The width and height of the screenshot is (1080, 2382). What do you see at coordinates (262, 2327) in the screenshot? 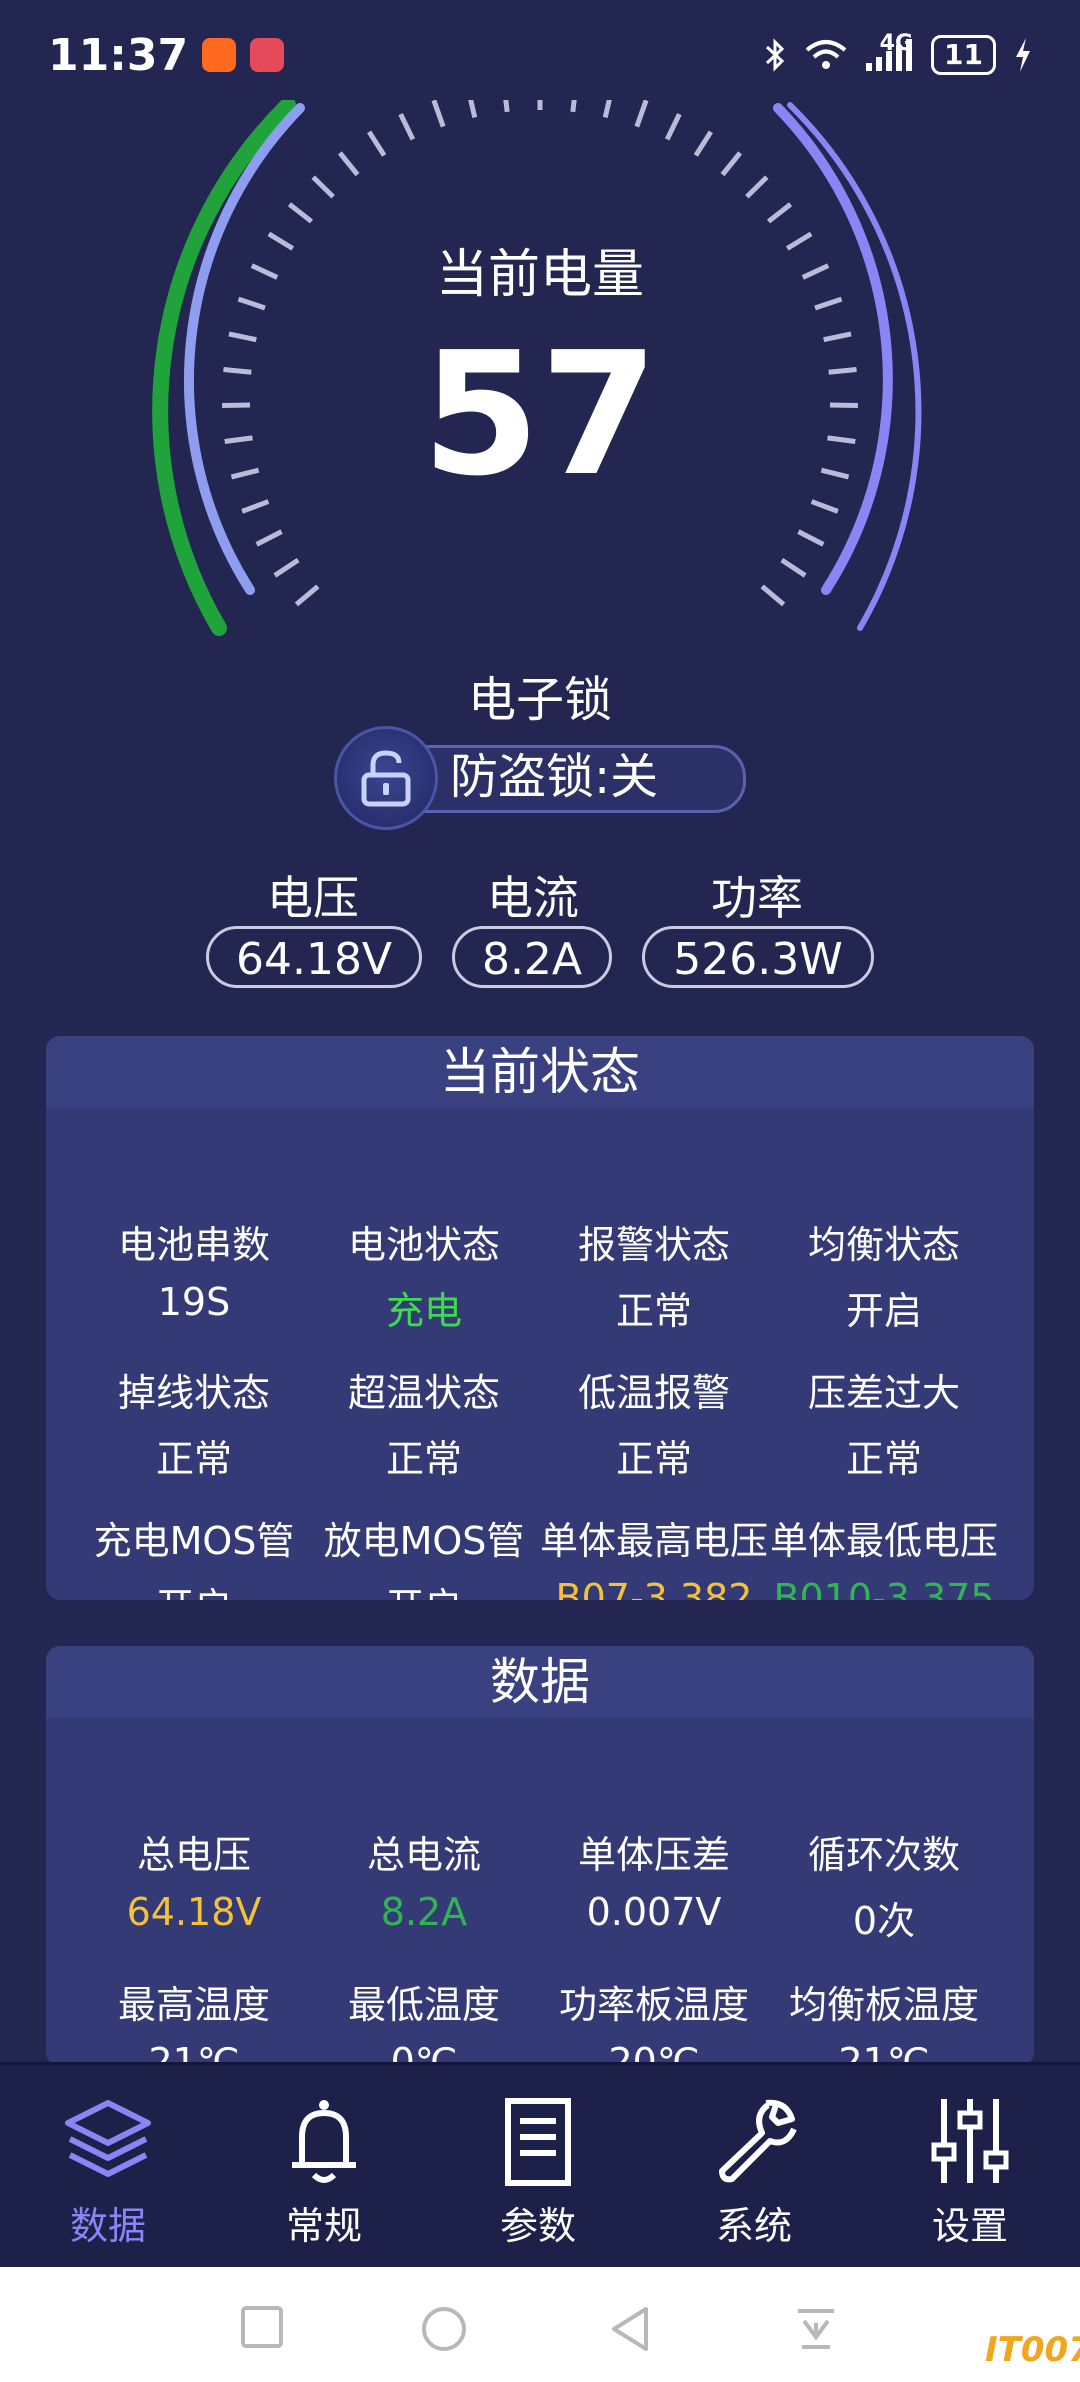
I see `recent-apps-icon` at bounding box center [262, 2327].